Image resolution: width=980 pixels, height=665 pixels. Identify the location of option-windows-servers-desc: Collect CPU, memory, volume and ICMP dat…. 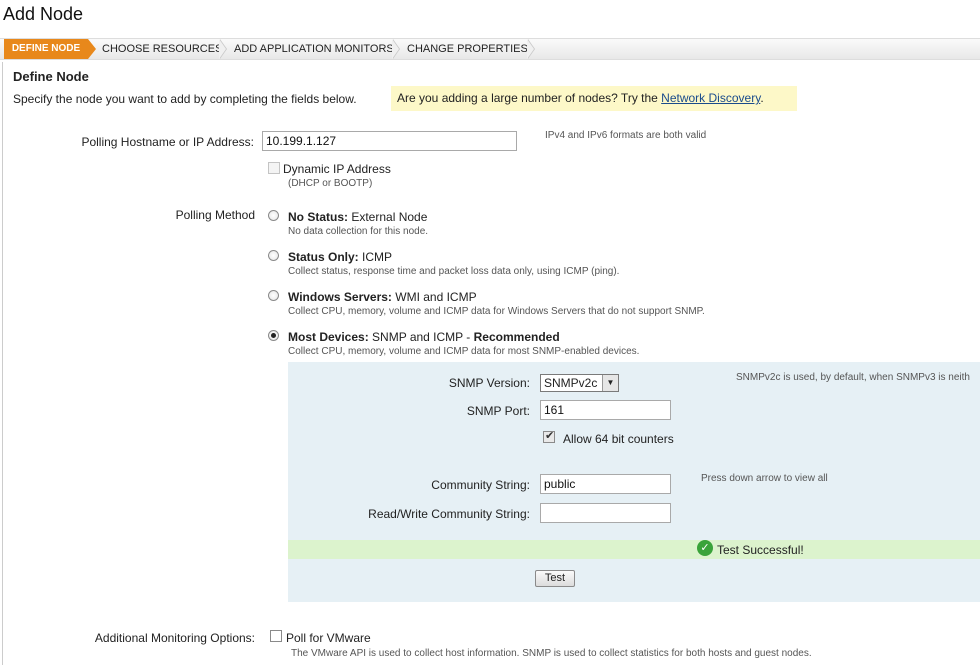
(496, 311).